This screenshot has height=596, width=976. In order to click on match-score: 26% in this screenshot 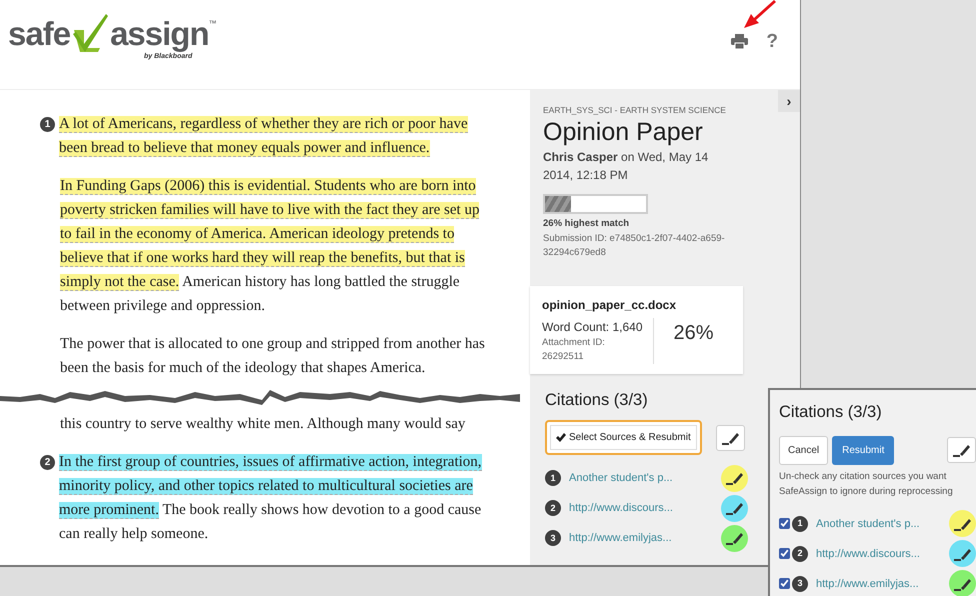, I will do `click(694, 333)`.